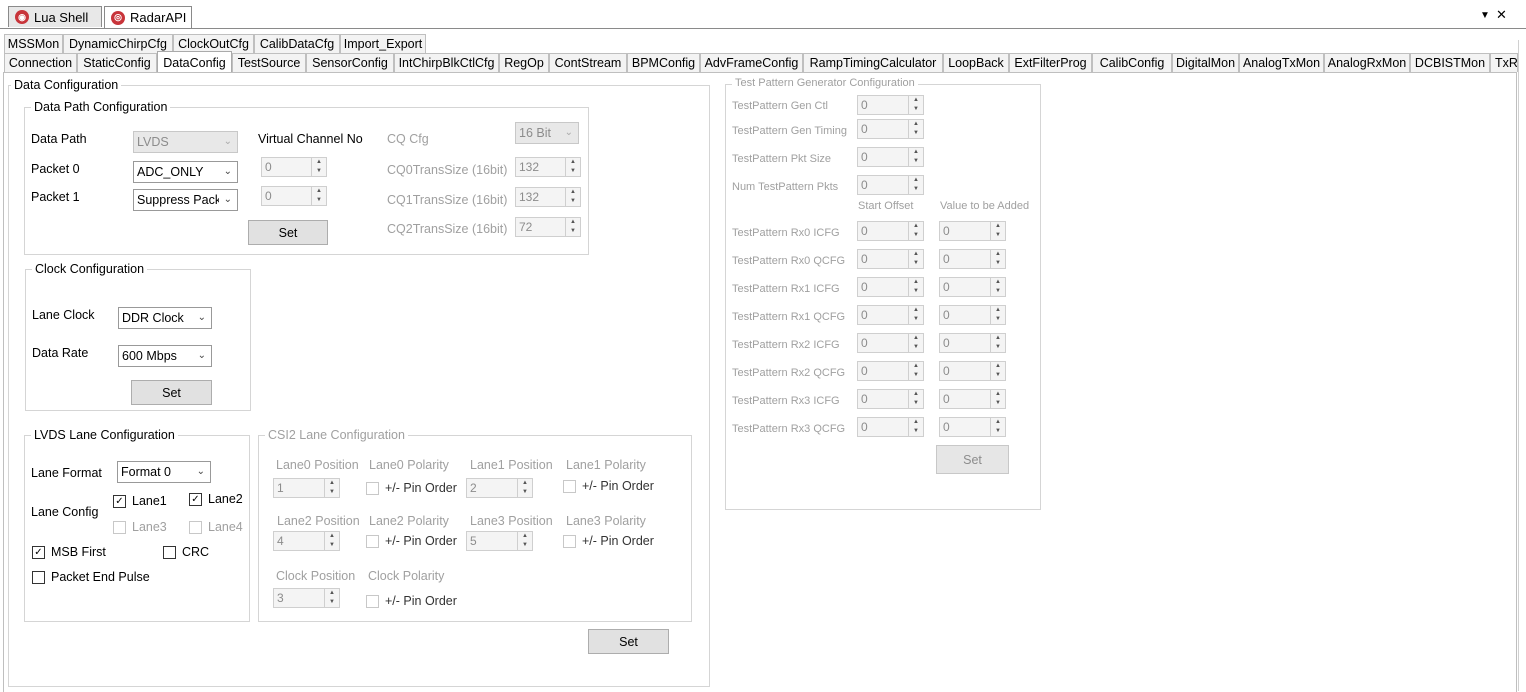  Describe the element at coordinates (1504, 62) in the screenshot. I see `tab-txr: TxR` at that location.